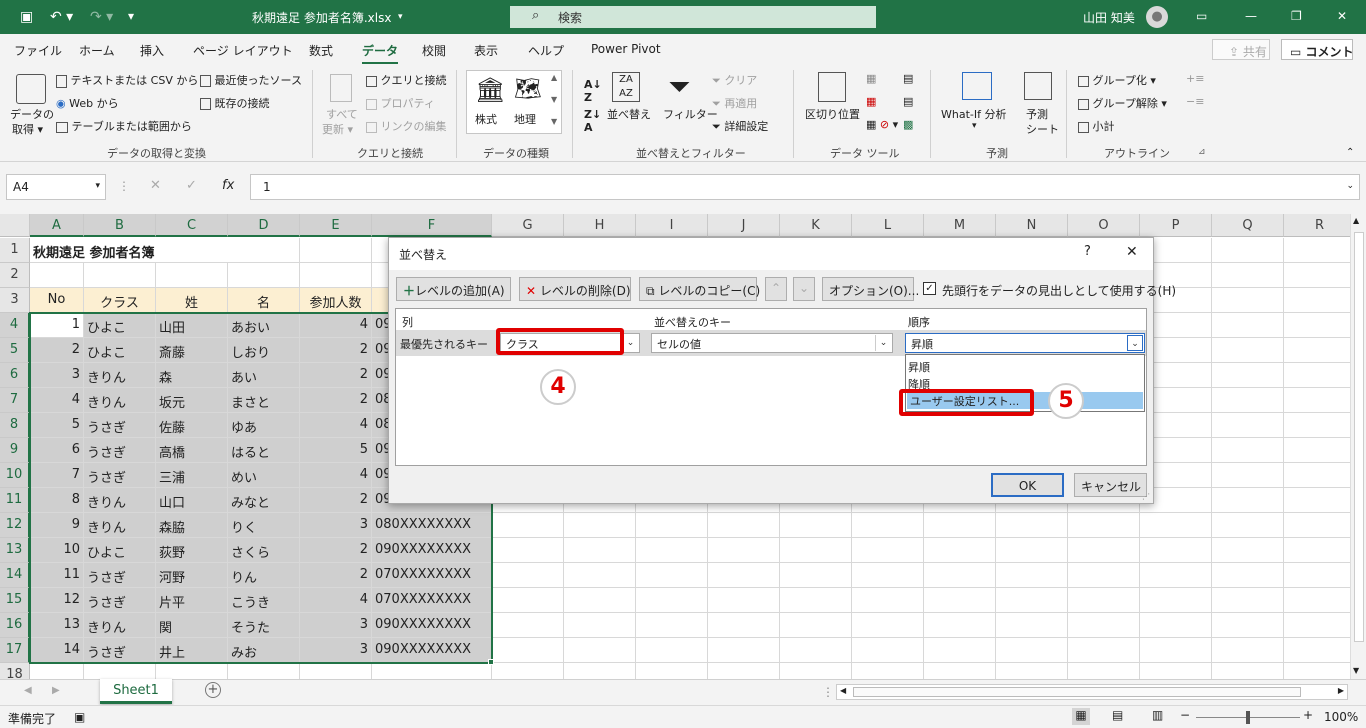  I want to click on search-box: ⌕ 検索, so click(693, 17).